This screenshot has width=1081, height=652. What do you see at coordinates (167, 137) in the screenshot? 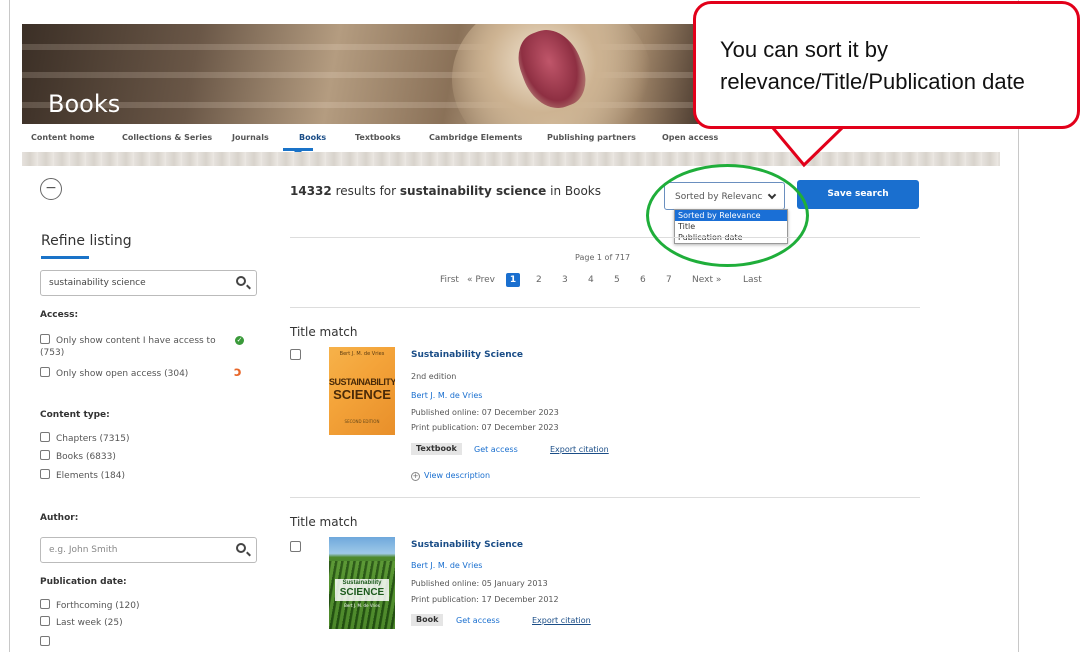
I see `nav-collections-series: Collections & Series` at bounding box center [167, 137].